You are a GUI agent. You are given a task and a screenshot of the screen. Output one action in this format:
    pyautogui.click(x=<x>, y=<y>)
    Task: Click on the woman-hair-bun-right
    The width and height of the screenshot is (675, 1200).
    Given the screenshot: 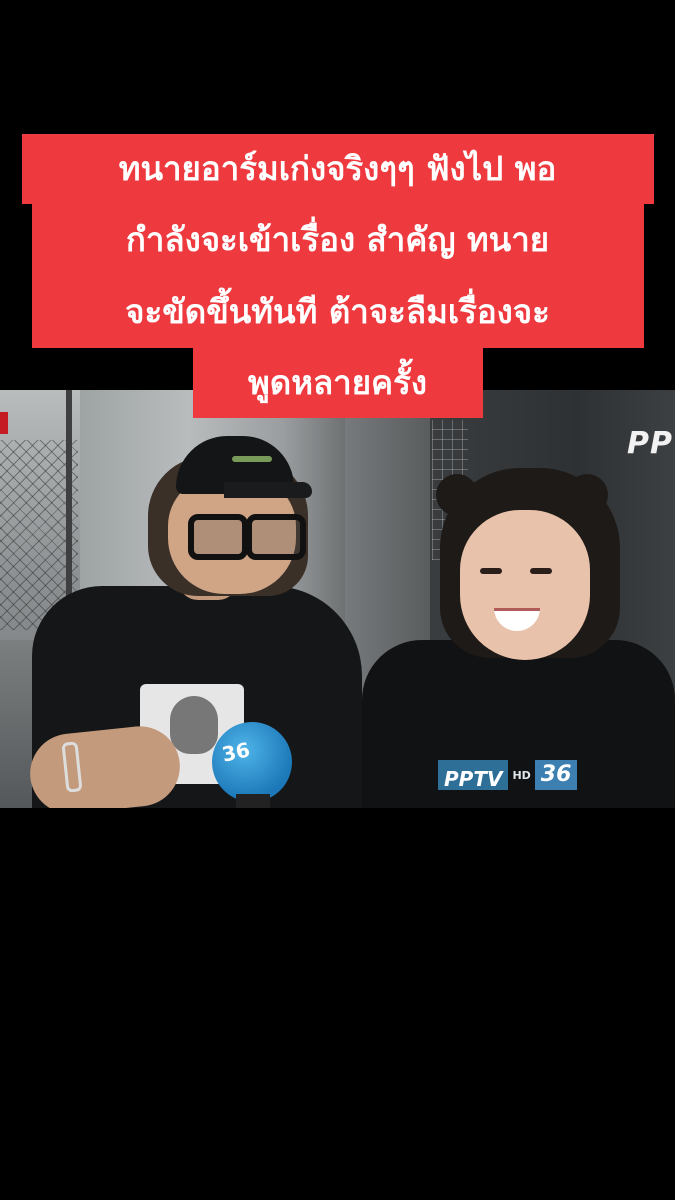 What is the action you would take?
    pyautogui.click(x=587, y=495)
    